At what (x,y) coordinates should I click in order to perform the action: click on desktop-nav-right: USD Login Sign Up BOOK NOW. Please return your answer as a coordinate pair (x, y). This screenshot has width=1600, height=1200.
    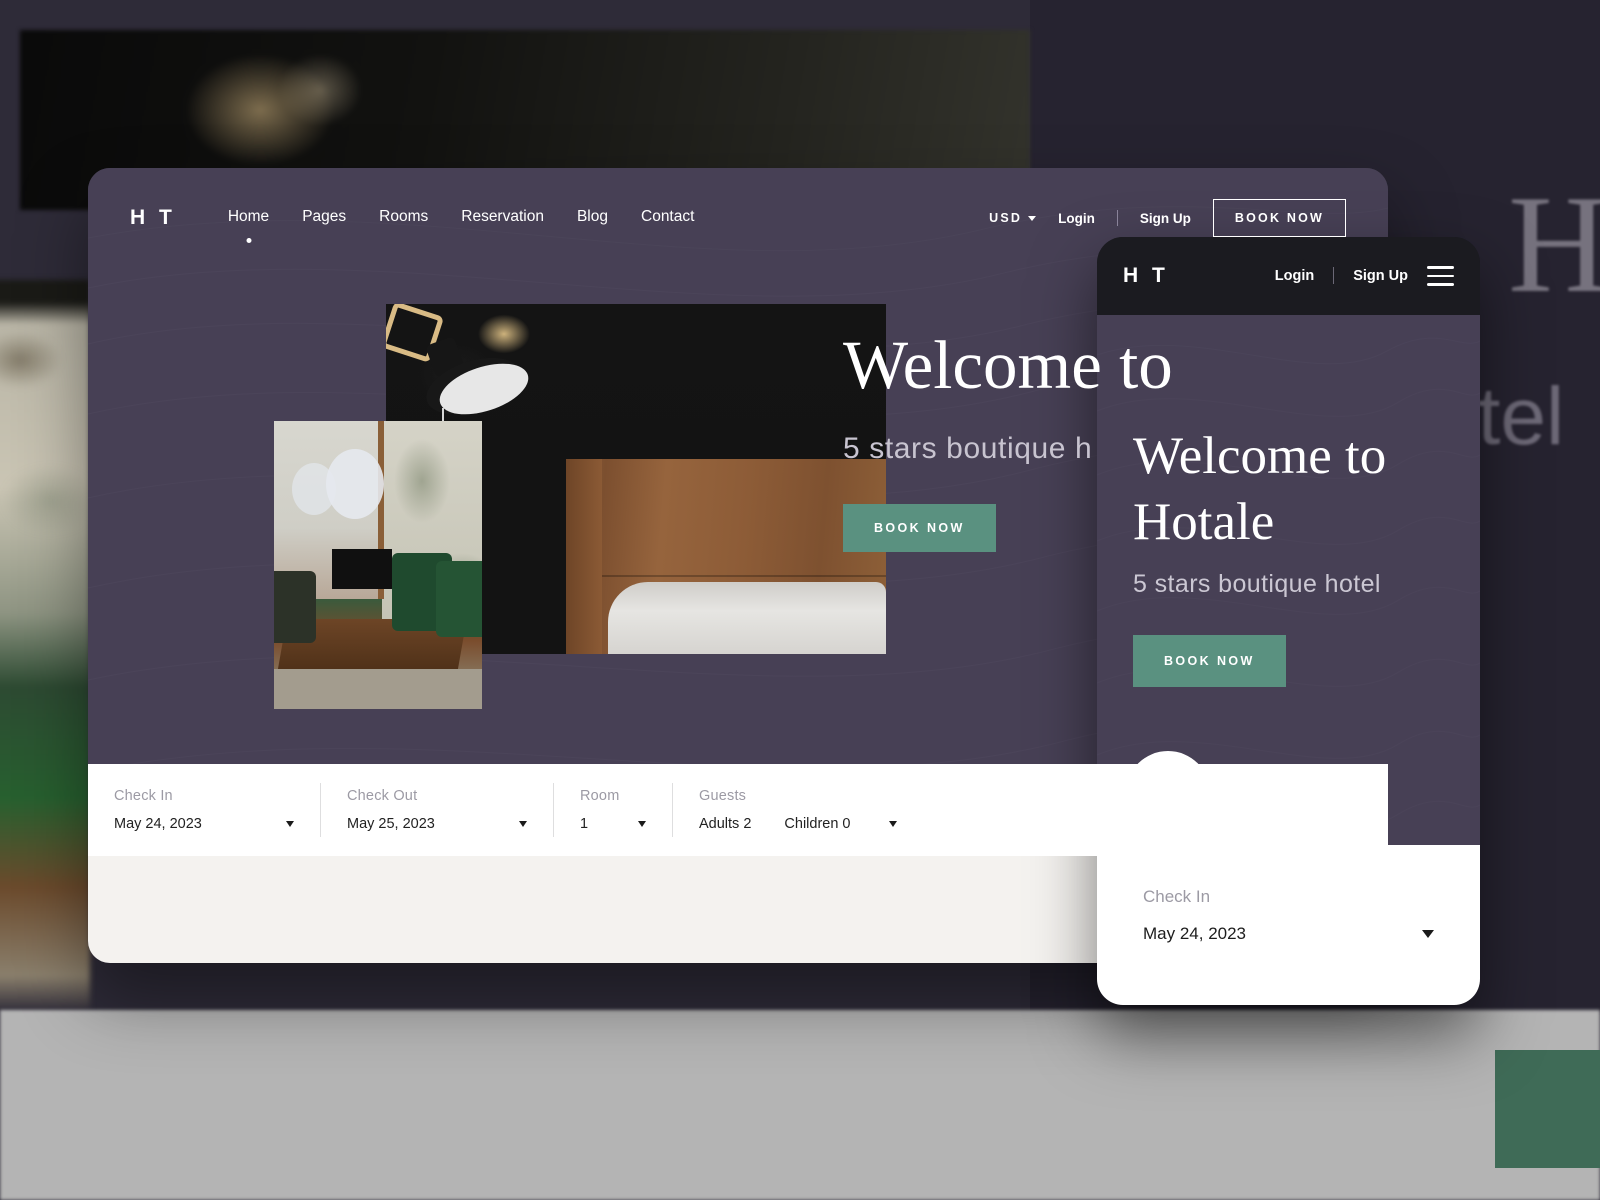
    Looking at the image, I should click on (1167, 218).